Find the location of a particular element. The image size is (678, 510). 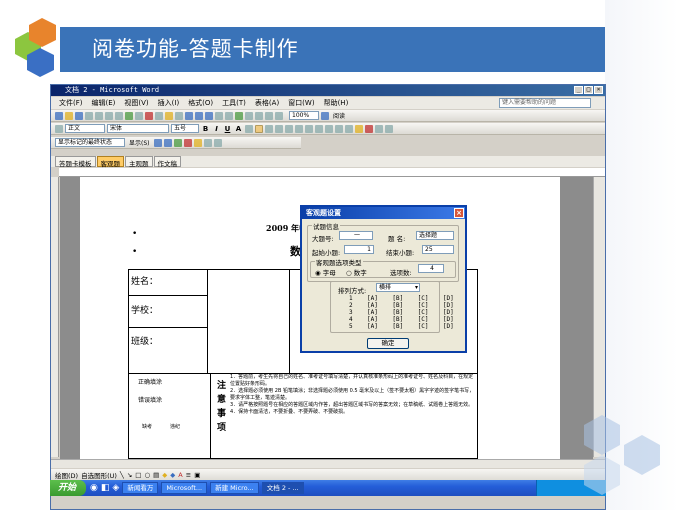

comment-icon is located at coordinates (197, 142).